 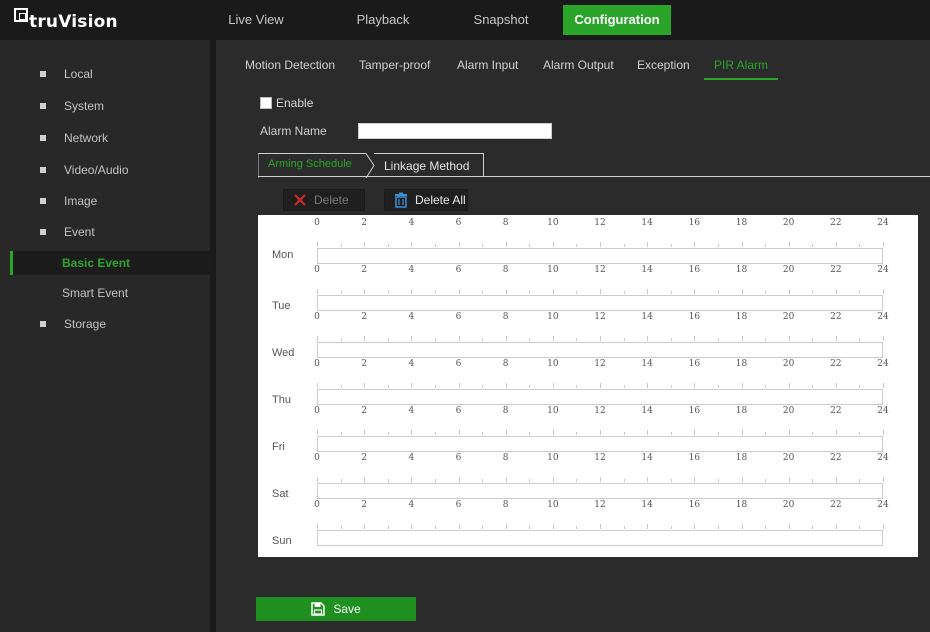 I want to click on subtab-tamper-proof: Tamper-proof, so click(x=394, y=69).